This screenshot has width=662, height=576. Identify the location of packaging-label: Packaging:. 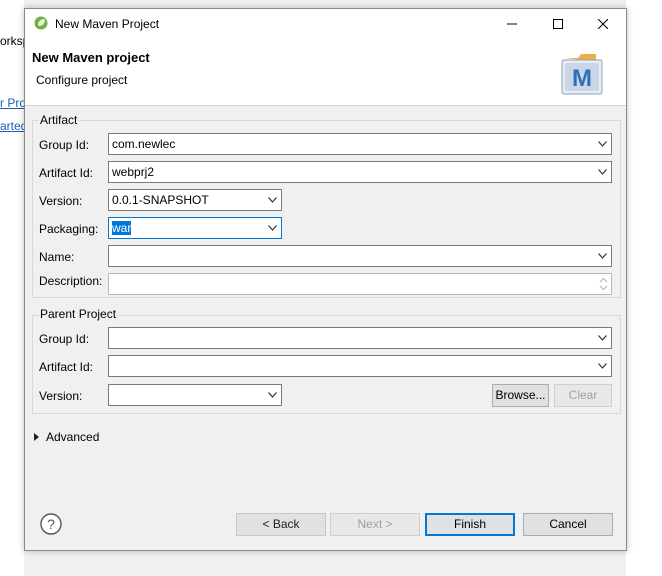
(69, 229).